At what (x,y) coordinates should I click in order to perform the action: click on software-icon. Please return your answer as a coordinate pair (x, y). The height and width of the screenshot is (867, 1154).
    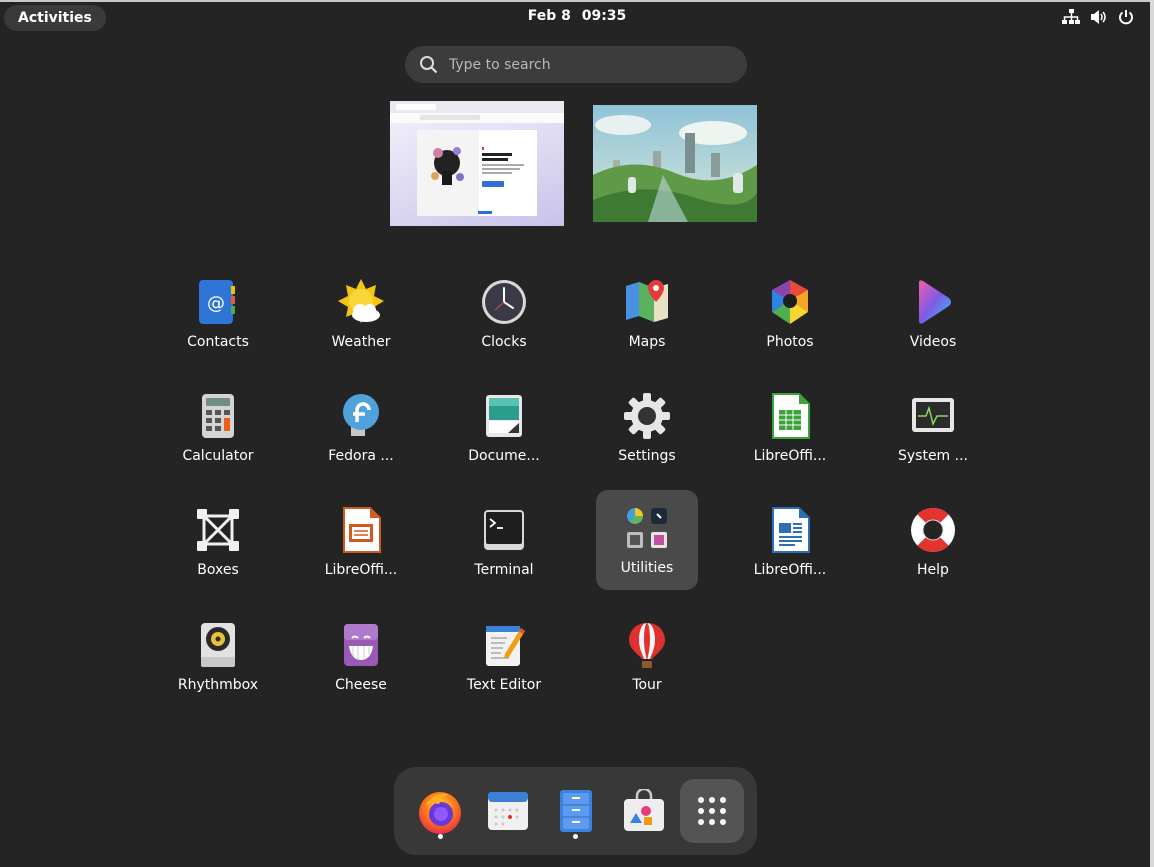
    Looking at the image, I should click on (644, 810).